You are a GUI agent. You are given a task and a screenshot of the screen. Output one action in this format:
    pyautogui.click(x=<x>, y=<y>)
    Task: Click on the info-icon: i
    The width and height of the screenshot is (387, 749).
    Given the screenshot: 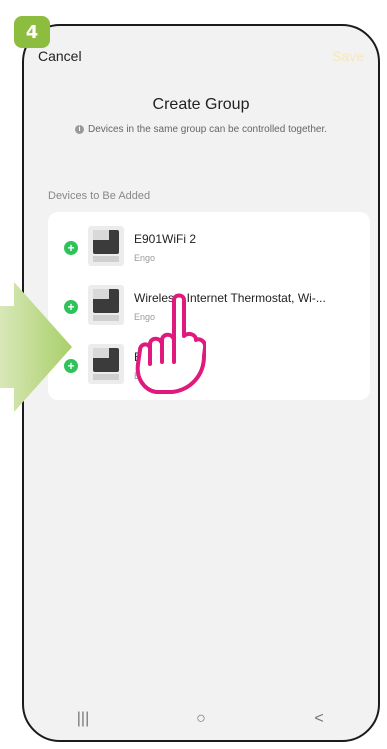 What is the action you would take?
    pyautogui.click(x=79, y=129)
    